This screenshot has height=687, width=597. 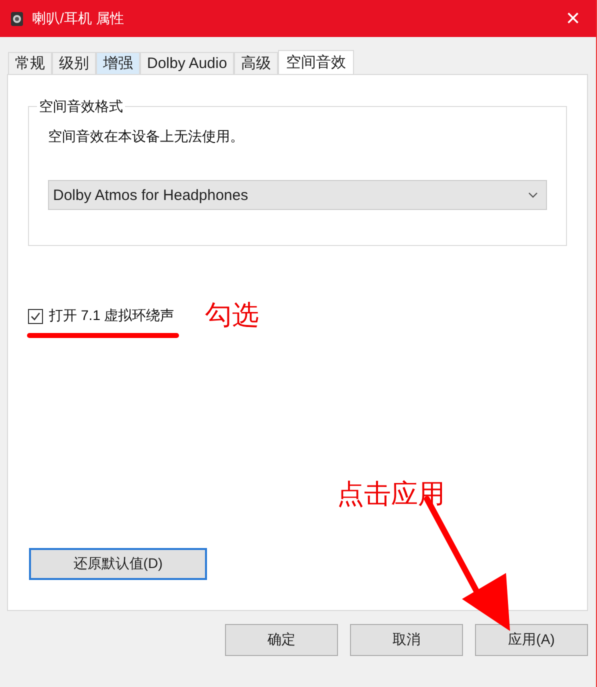 I want to click on window-title: 喇叭/耳机 属性, so click(x=78, y=19).